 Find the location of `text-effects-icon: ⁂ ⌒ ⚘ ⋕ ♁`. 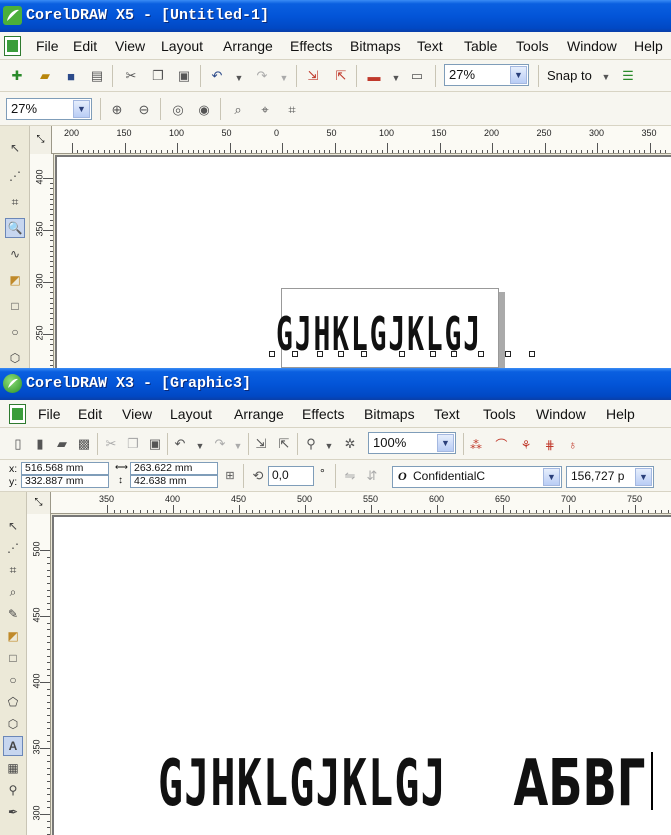

text-effects-icon: ⁂ ⌒ ⚘ ⋕ ♁ is located at coordinates (530, 444).